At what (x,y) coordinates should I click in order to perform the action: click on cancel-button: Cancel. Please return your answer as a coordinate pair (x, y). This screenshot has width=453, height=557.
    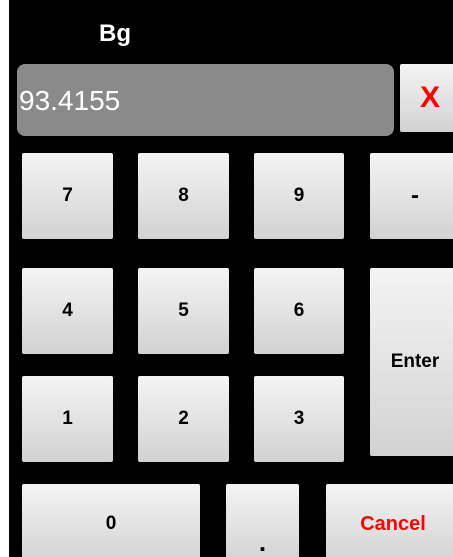
    Looking at the image, I should click on (389, 520).